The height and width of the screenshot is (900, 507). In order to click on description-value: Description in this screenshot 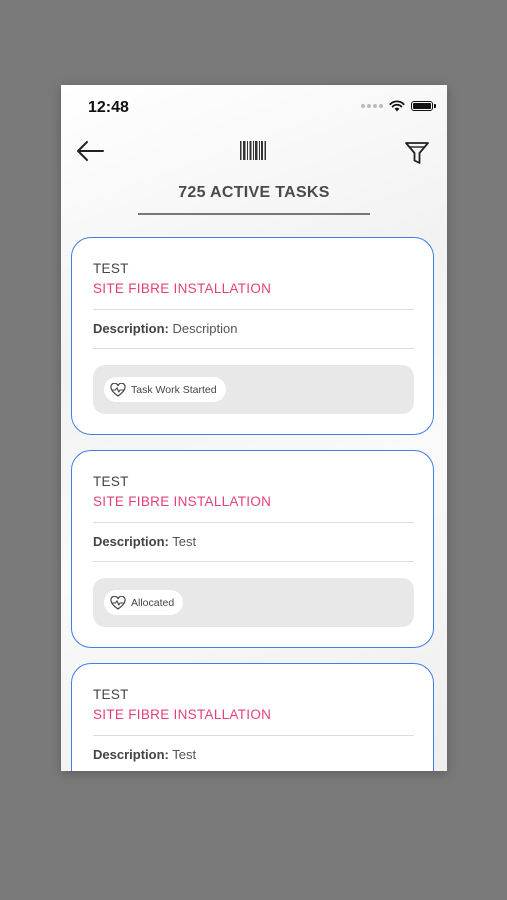, I will do `click(205, 328)`.